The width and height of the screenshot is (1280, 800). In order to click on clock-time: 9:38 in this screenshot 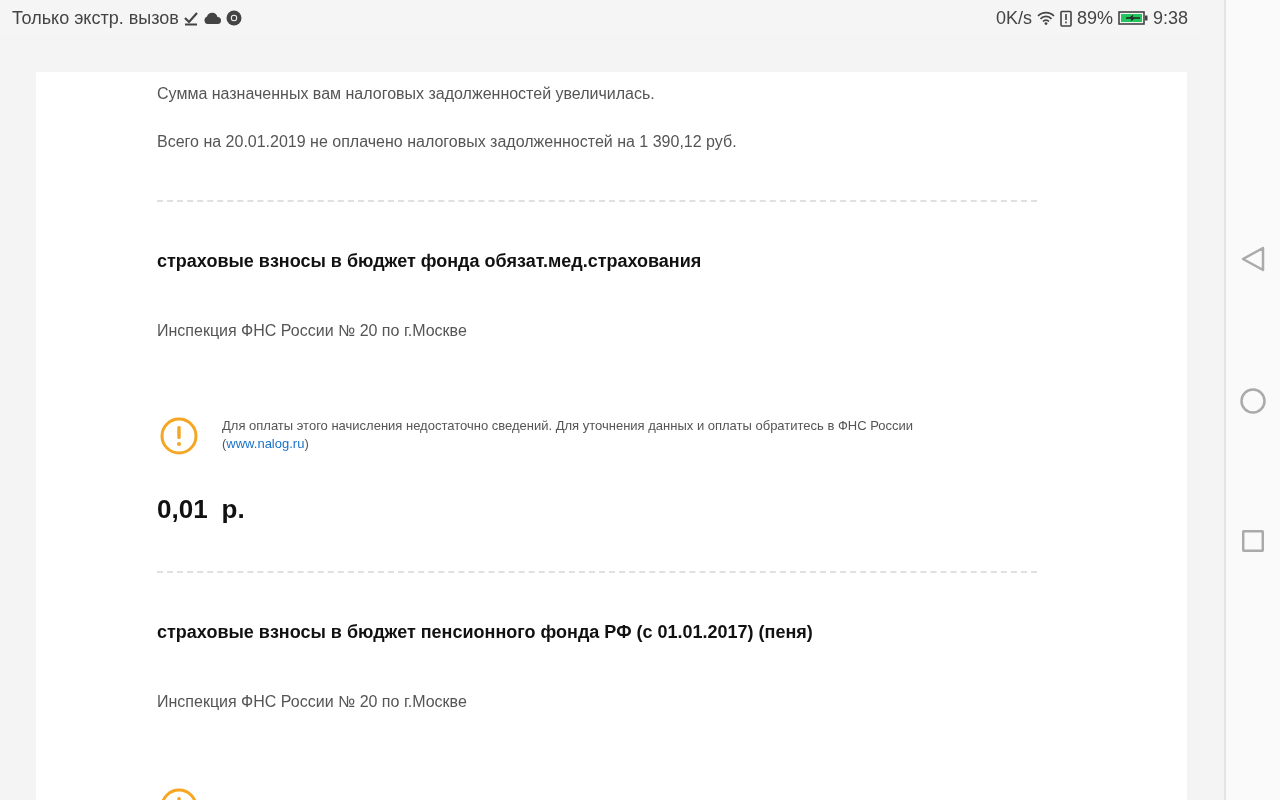, I will do `click(1170, 18)`.